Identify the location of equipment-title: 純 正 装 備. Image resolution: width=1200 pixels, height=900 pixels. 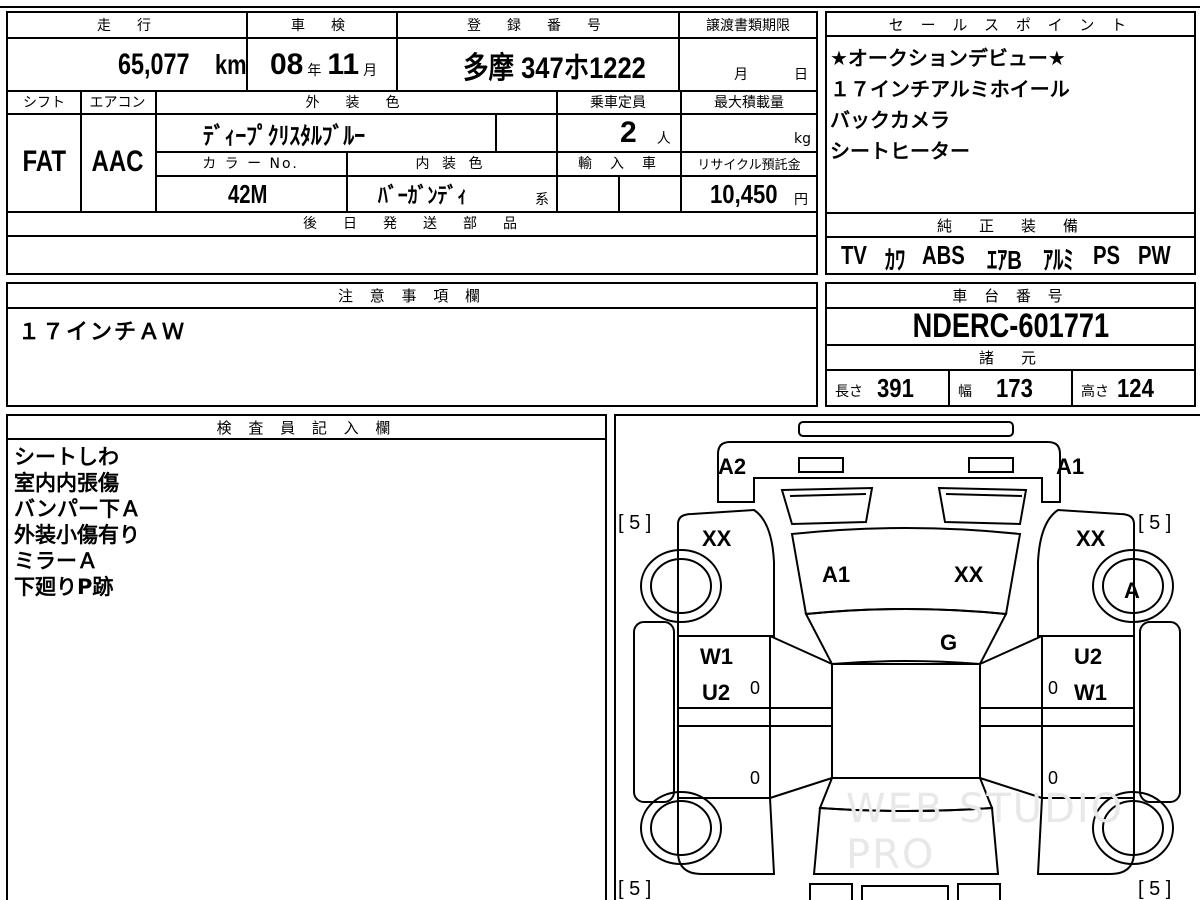
(1010, 226).